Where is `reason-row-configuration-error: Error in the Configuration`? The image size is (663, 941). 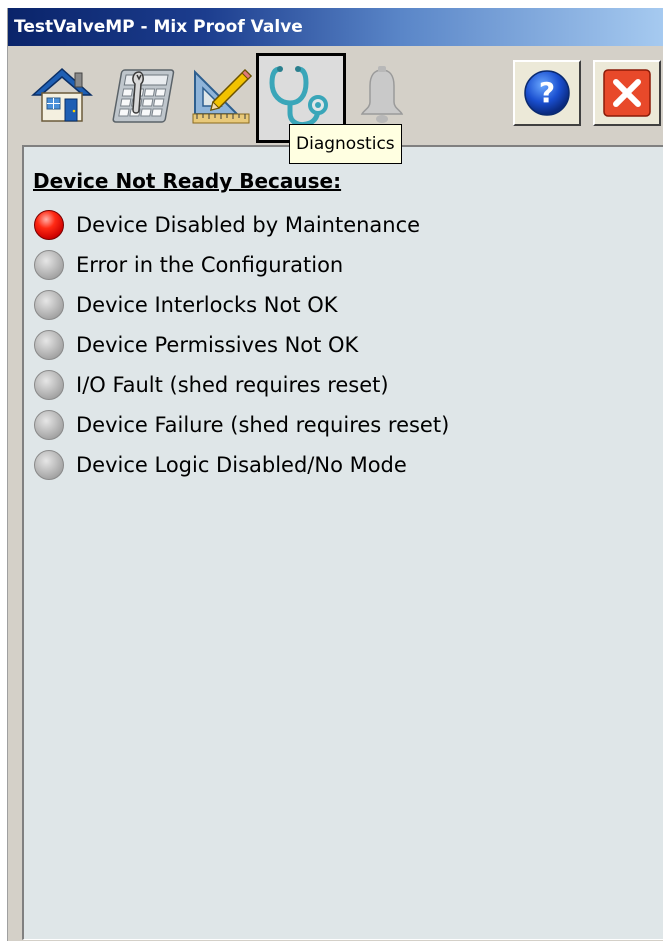
reason-row-configuration-error: Error in the Configuration is located at coordinates (241, 265).